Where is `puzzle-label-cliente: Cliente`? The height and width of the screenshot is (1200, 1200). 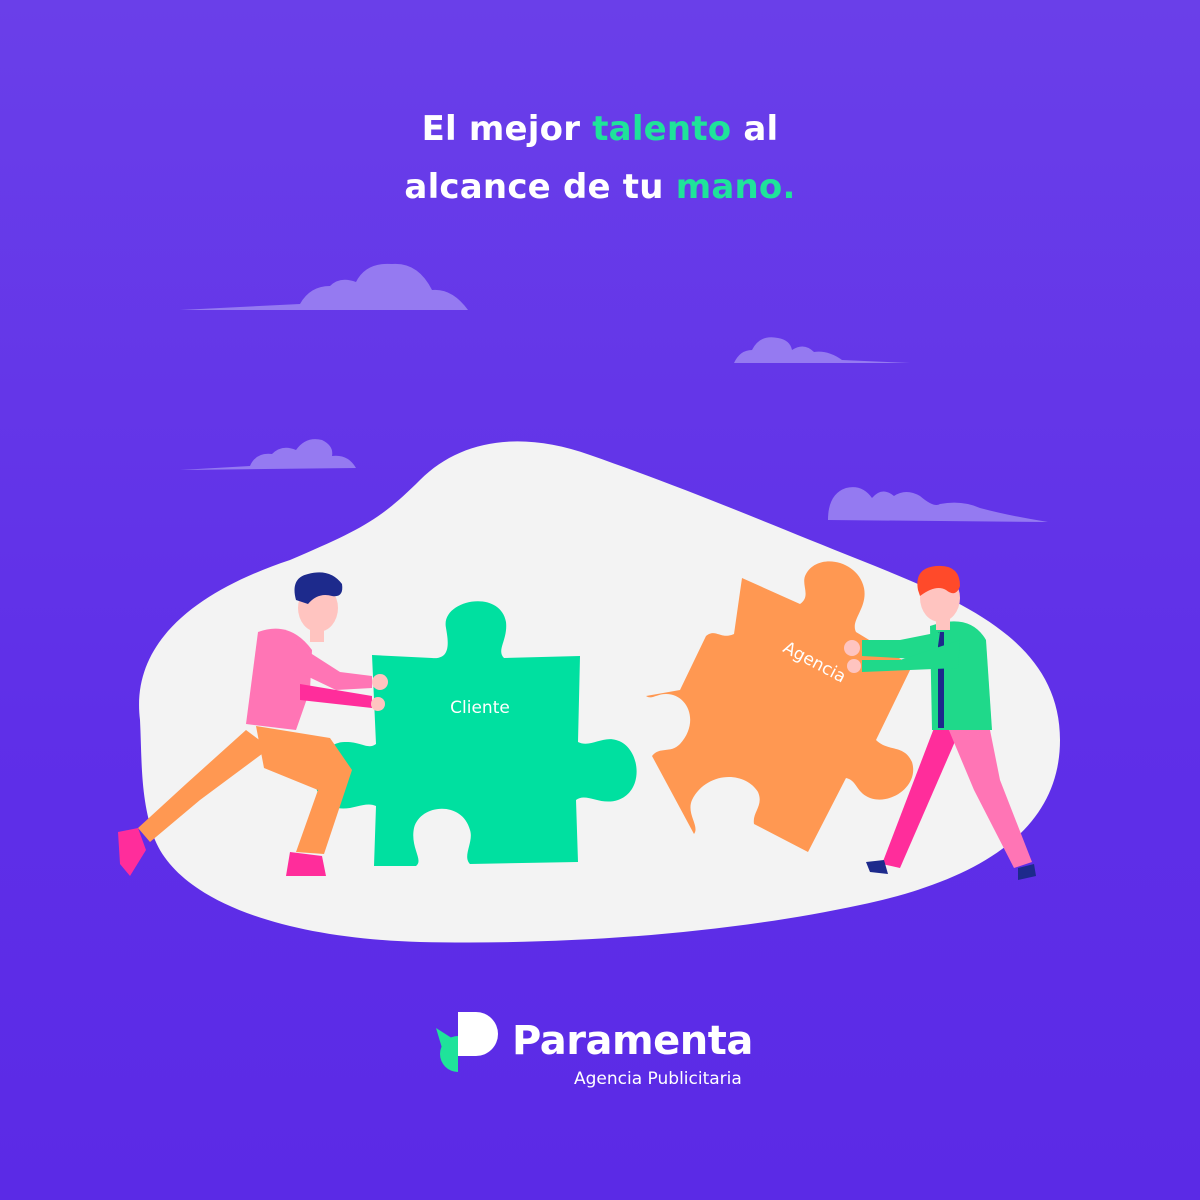
puzzle-label-cliente: Cliente is located at coordinates (480, 708).